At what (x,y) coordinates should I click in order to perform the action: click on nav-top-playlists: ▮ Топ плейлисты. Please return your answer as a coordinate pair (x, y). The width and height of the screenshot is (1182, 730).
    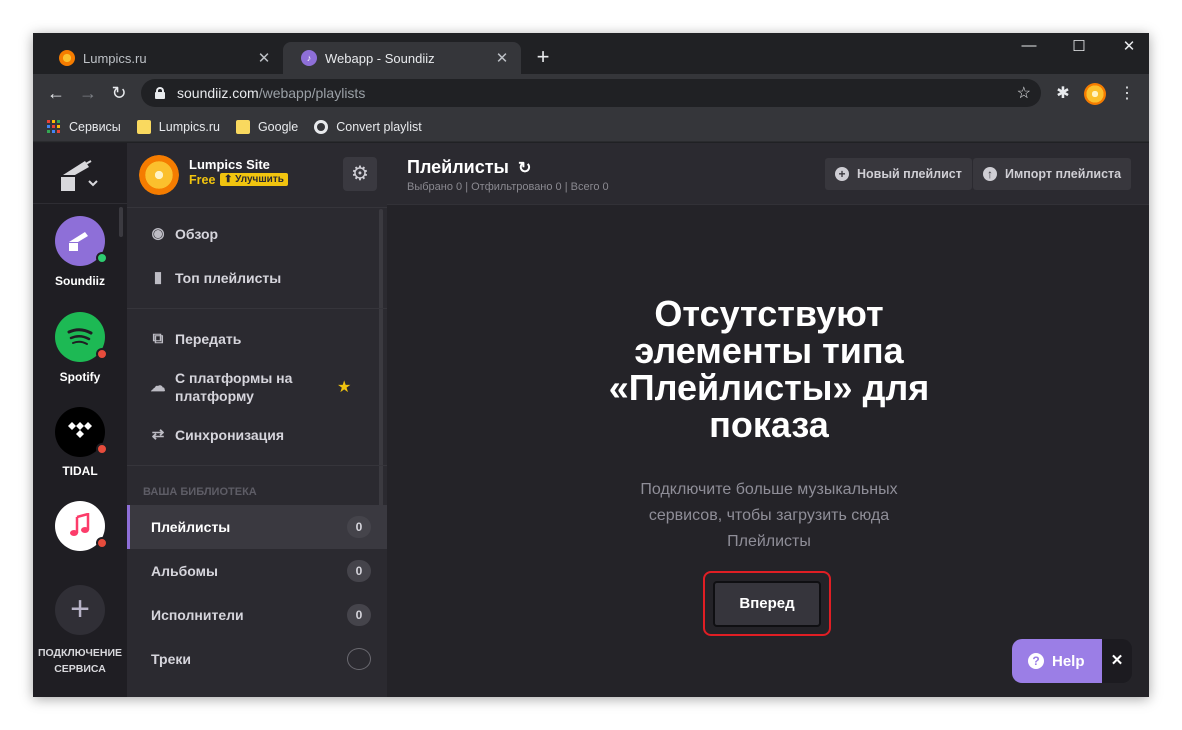
    Looking at the image, I should click on (215, 278).